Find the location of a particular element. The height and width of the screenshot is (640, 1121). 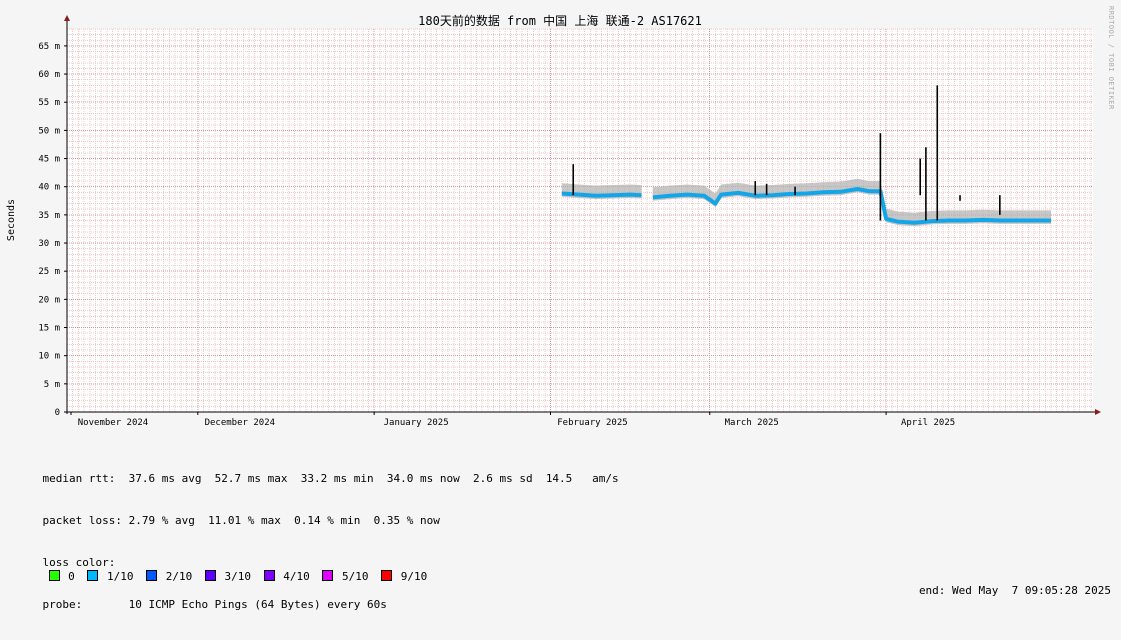

y-tick-label: 40 m is located at coordinates (49, 188).